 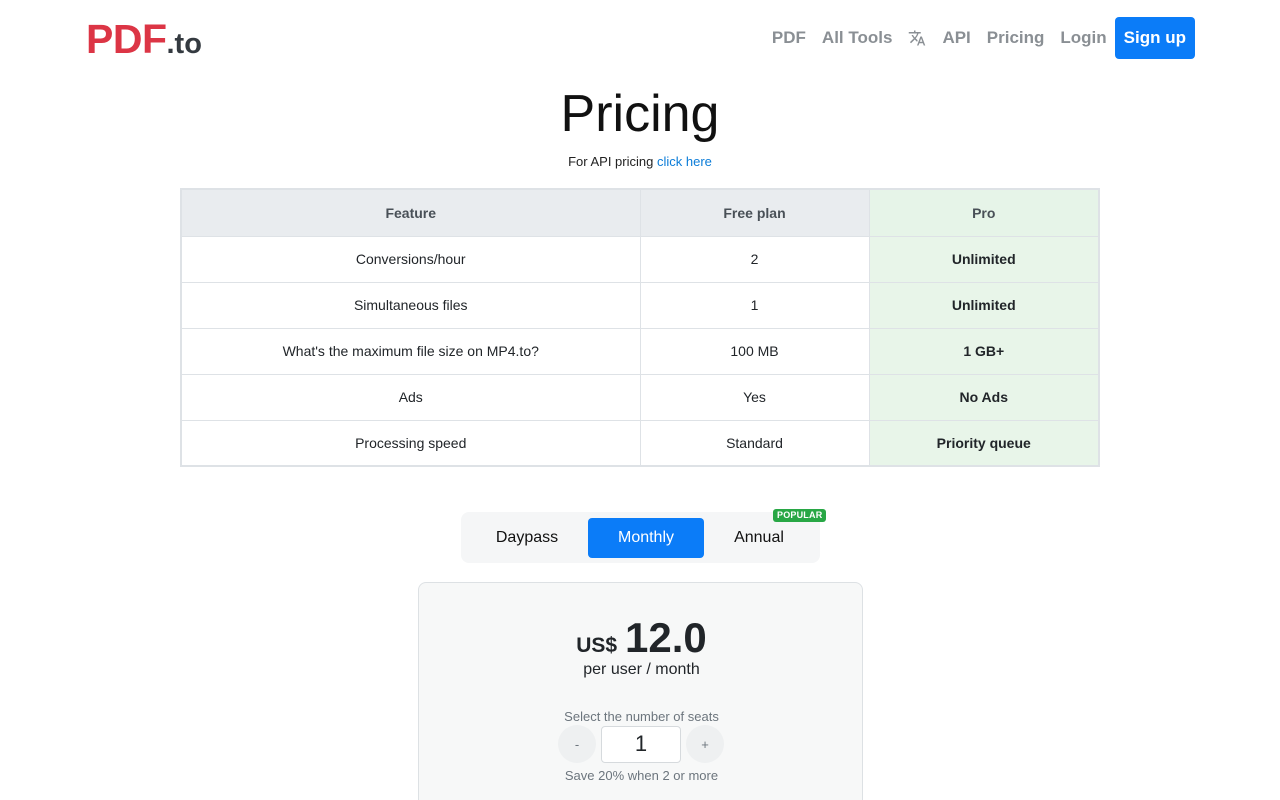 What do you see at coordinates (1154, 38) in the screenshot?
I see `signup-button: Sign up` at bounding box center [1154, 38].